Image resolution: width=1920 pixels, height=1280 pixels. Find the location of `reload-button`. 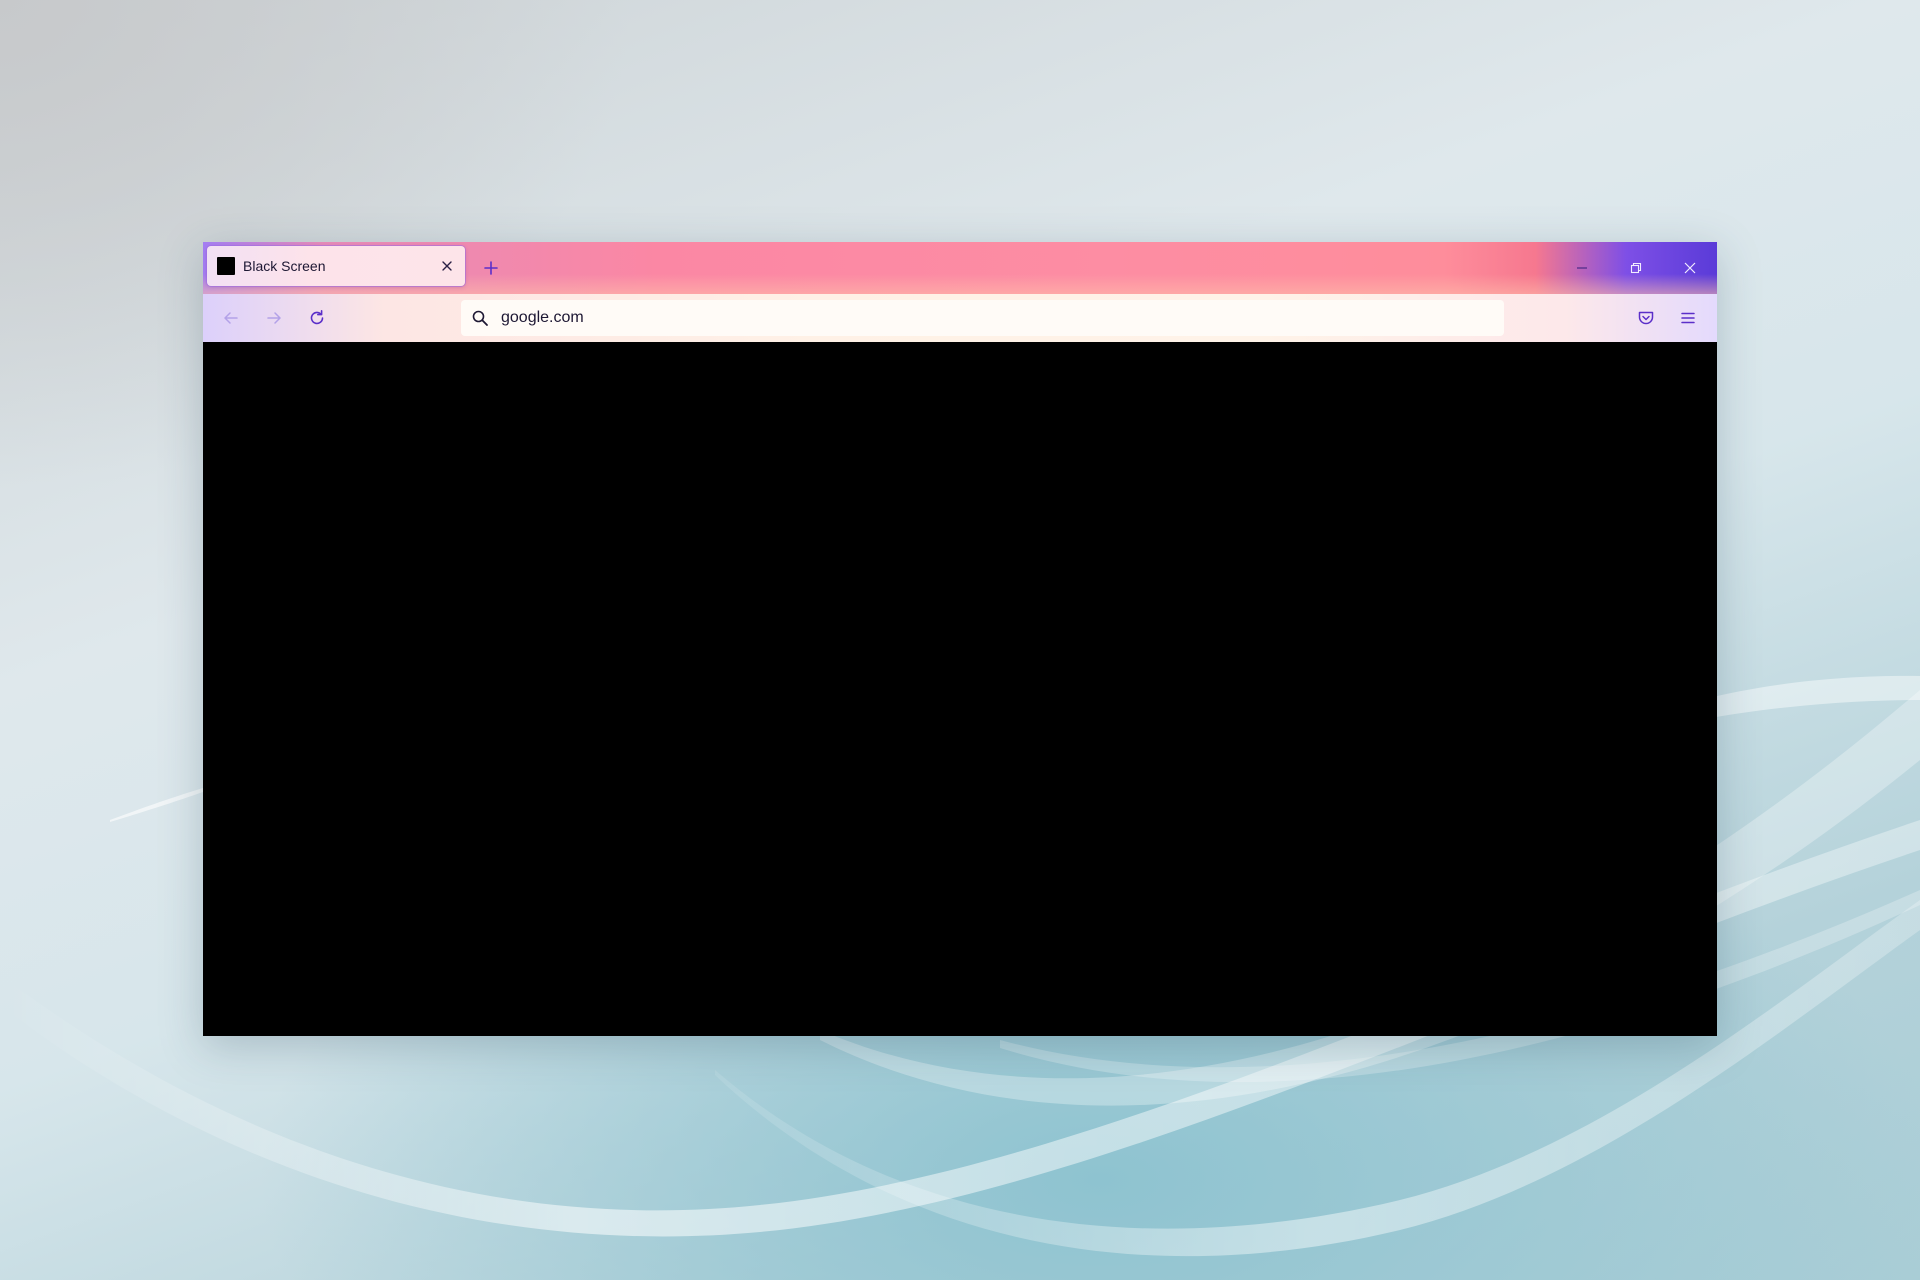

reload-button is located at coordinates (317, 318).